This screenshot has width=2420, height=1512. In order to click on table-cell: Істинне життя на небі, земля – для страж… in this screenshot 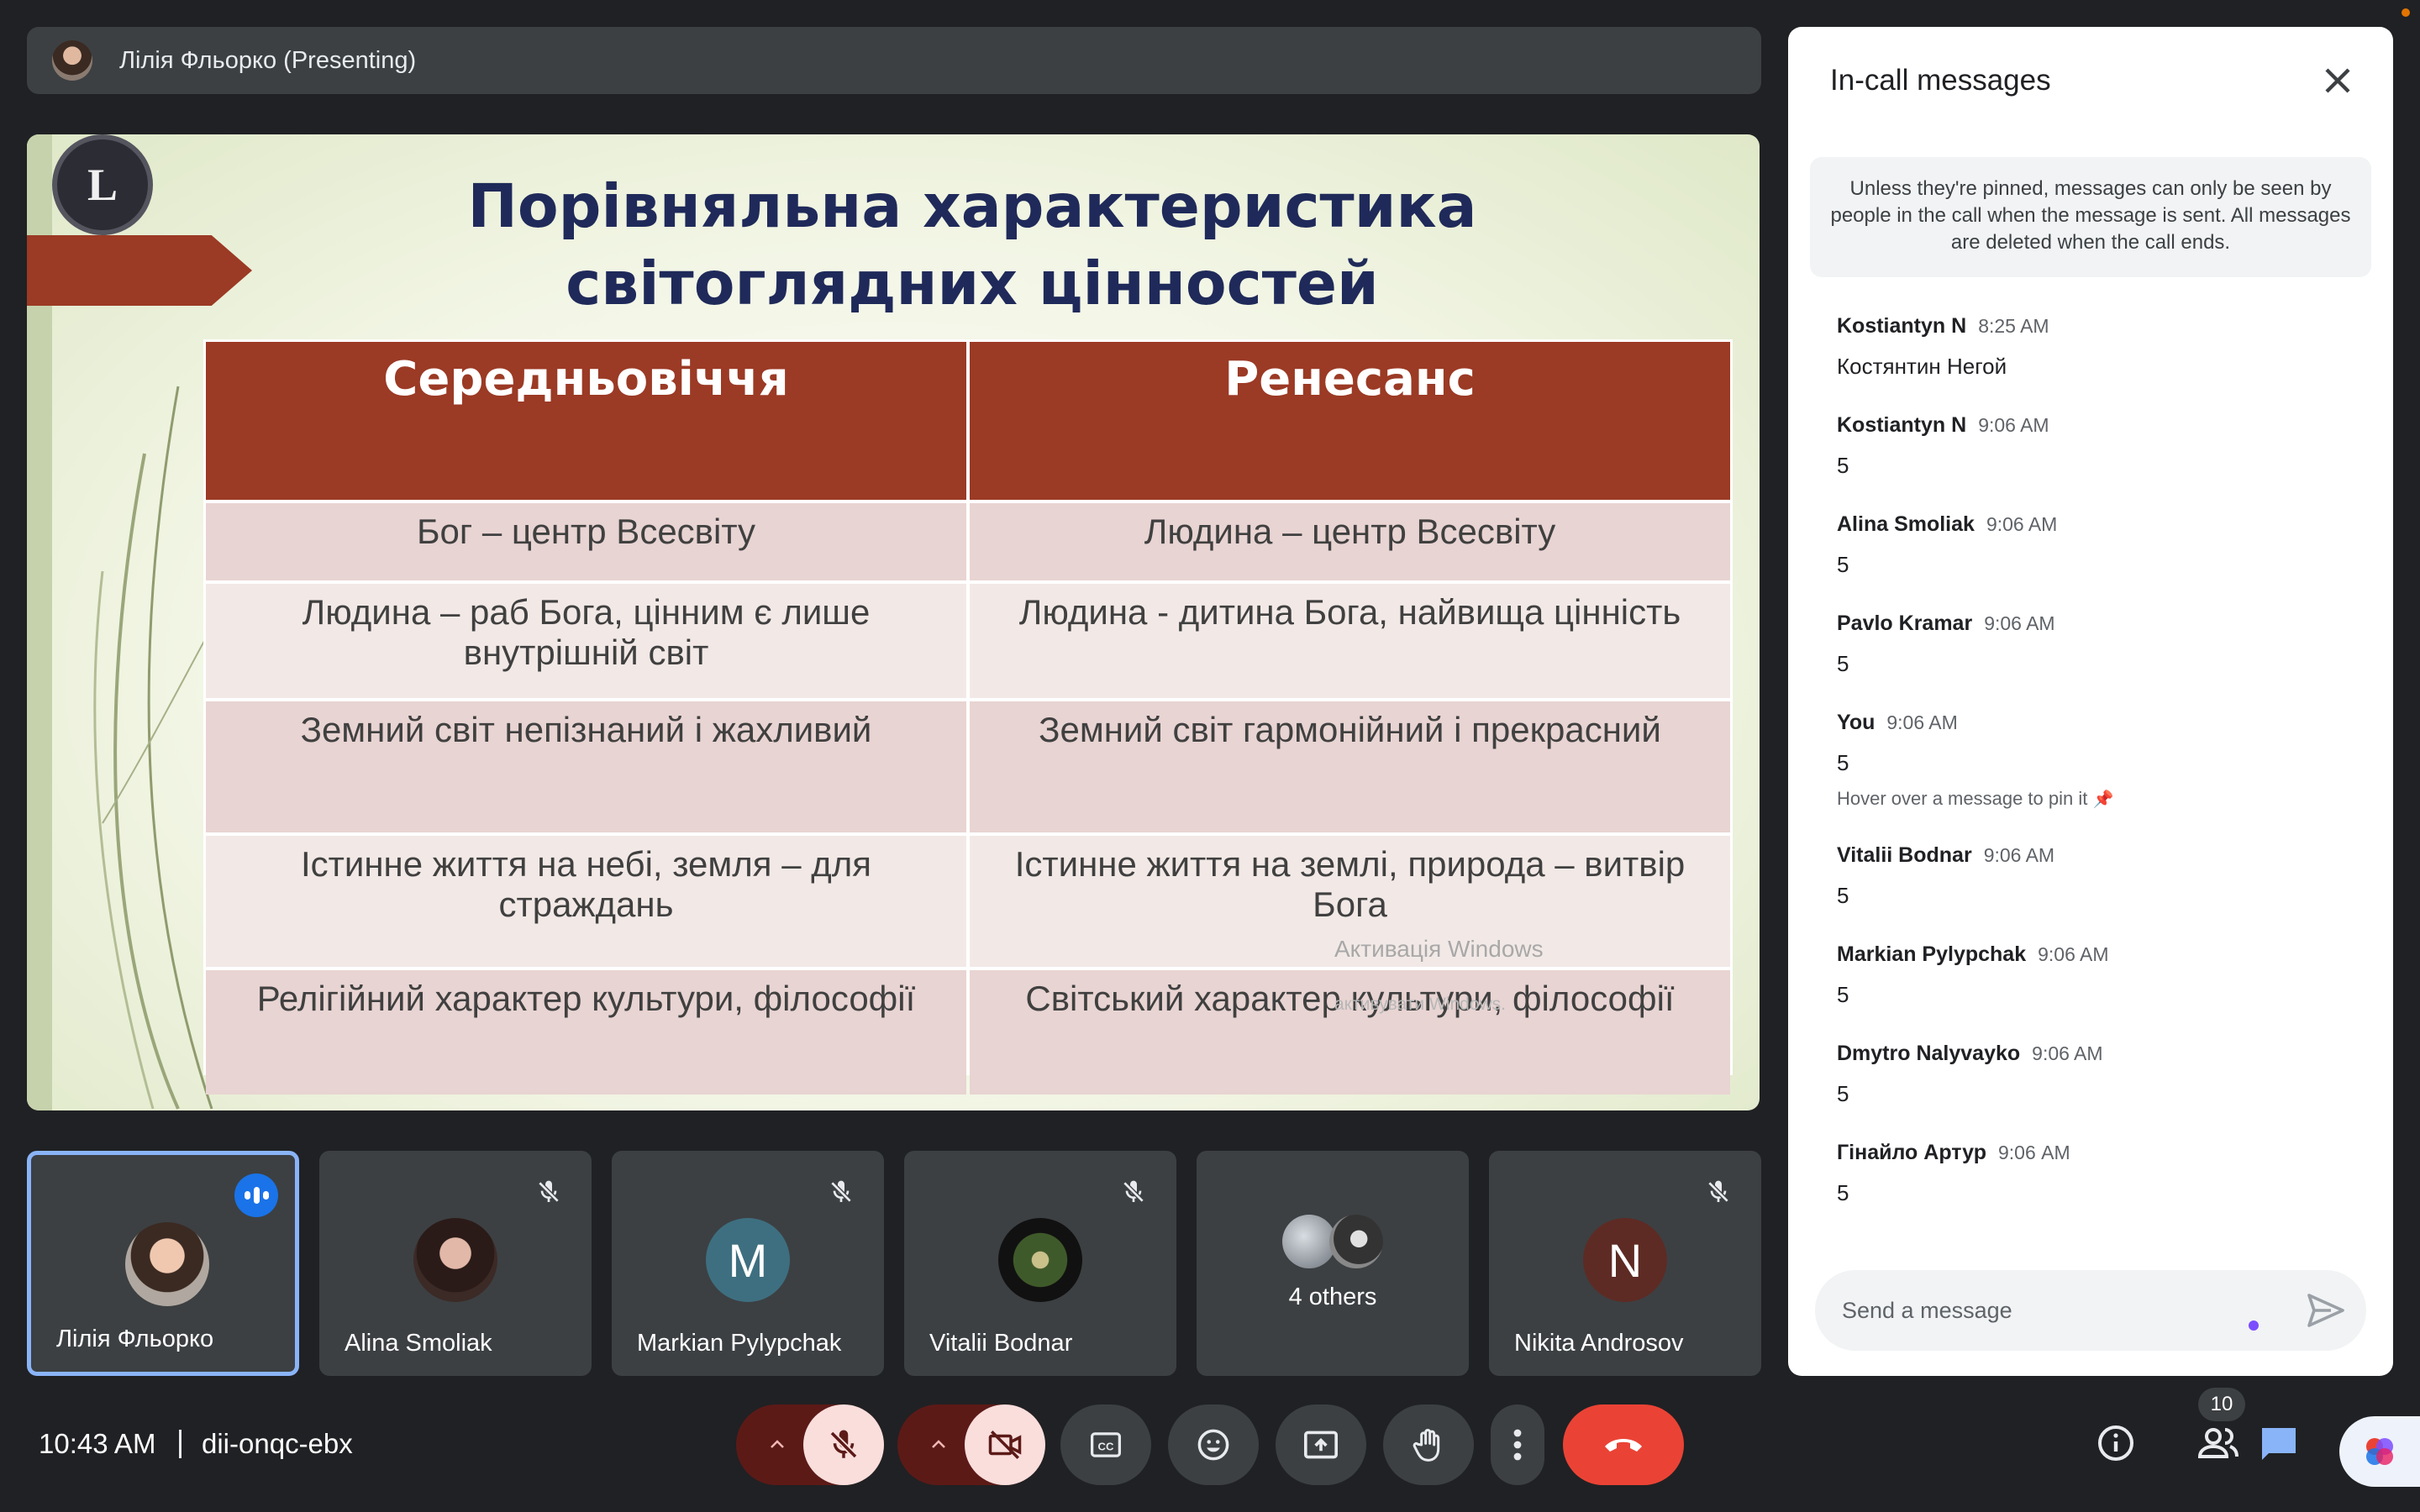, I will do `click(586, 901)`.